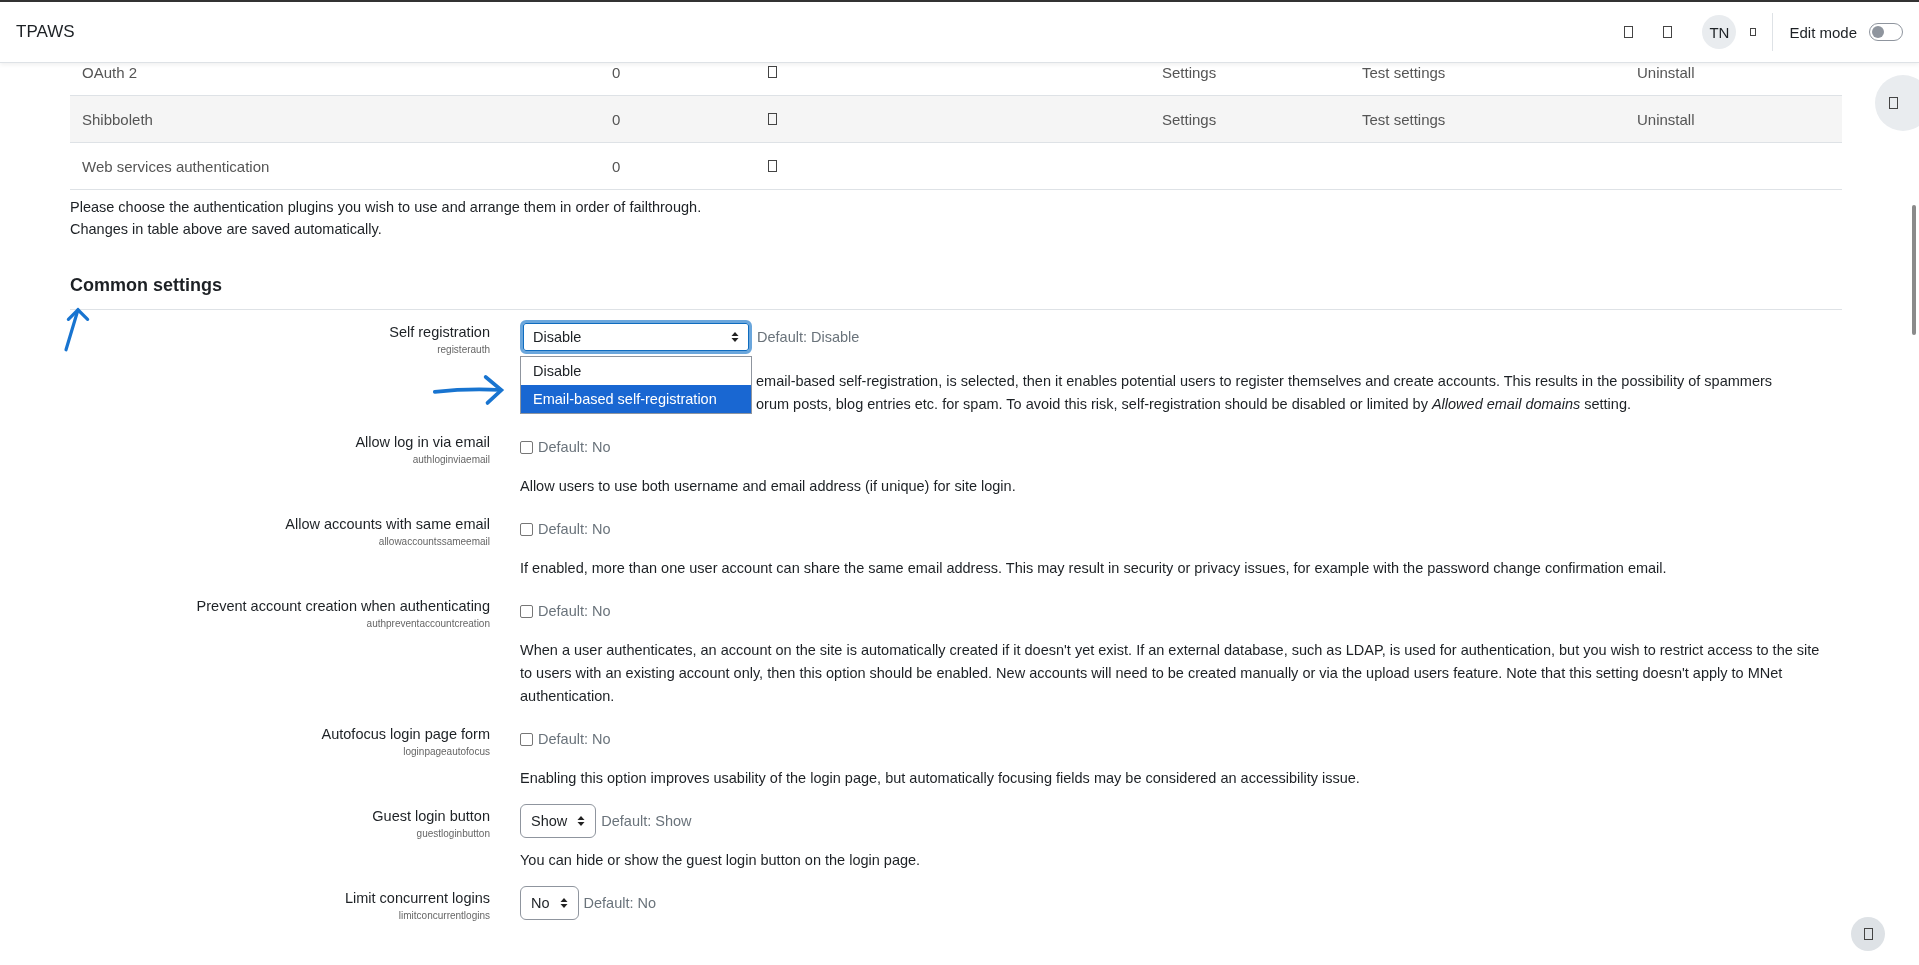 The height and width of the screenshot is (965, 1919). What do you see at coordinates (808, 337) in the screenshot?
I see `default-value-text: Default: Disable` at bounding box center [808, 337].